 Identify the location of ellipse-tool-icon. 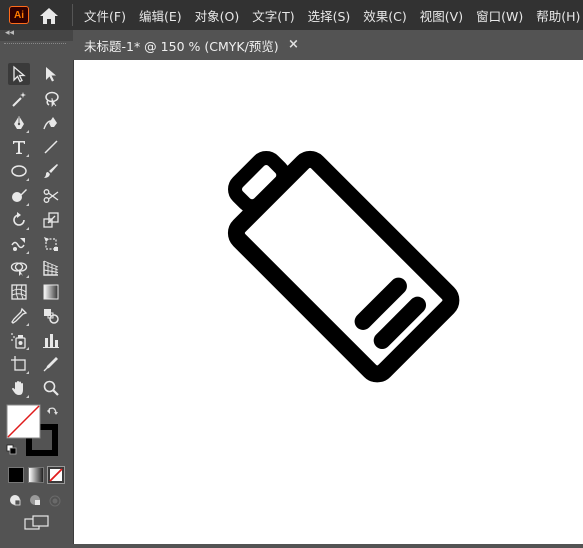
(19, 171).